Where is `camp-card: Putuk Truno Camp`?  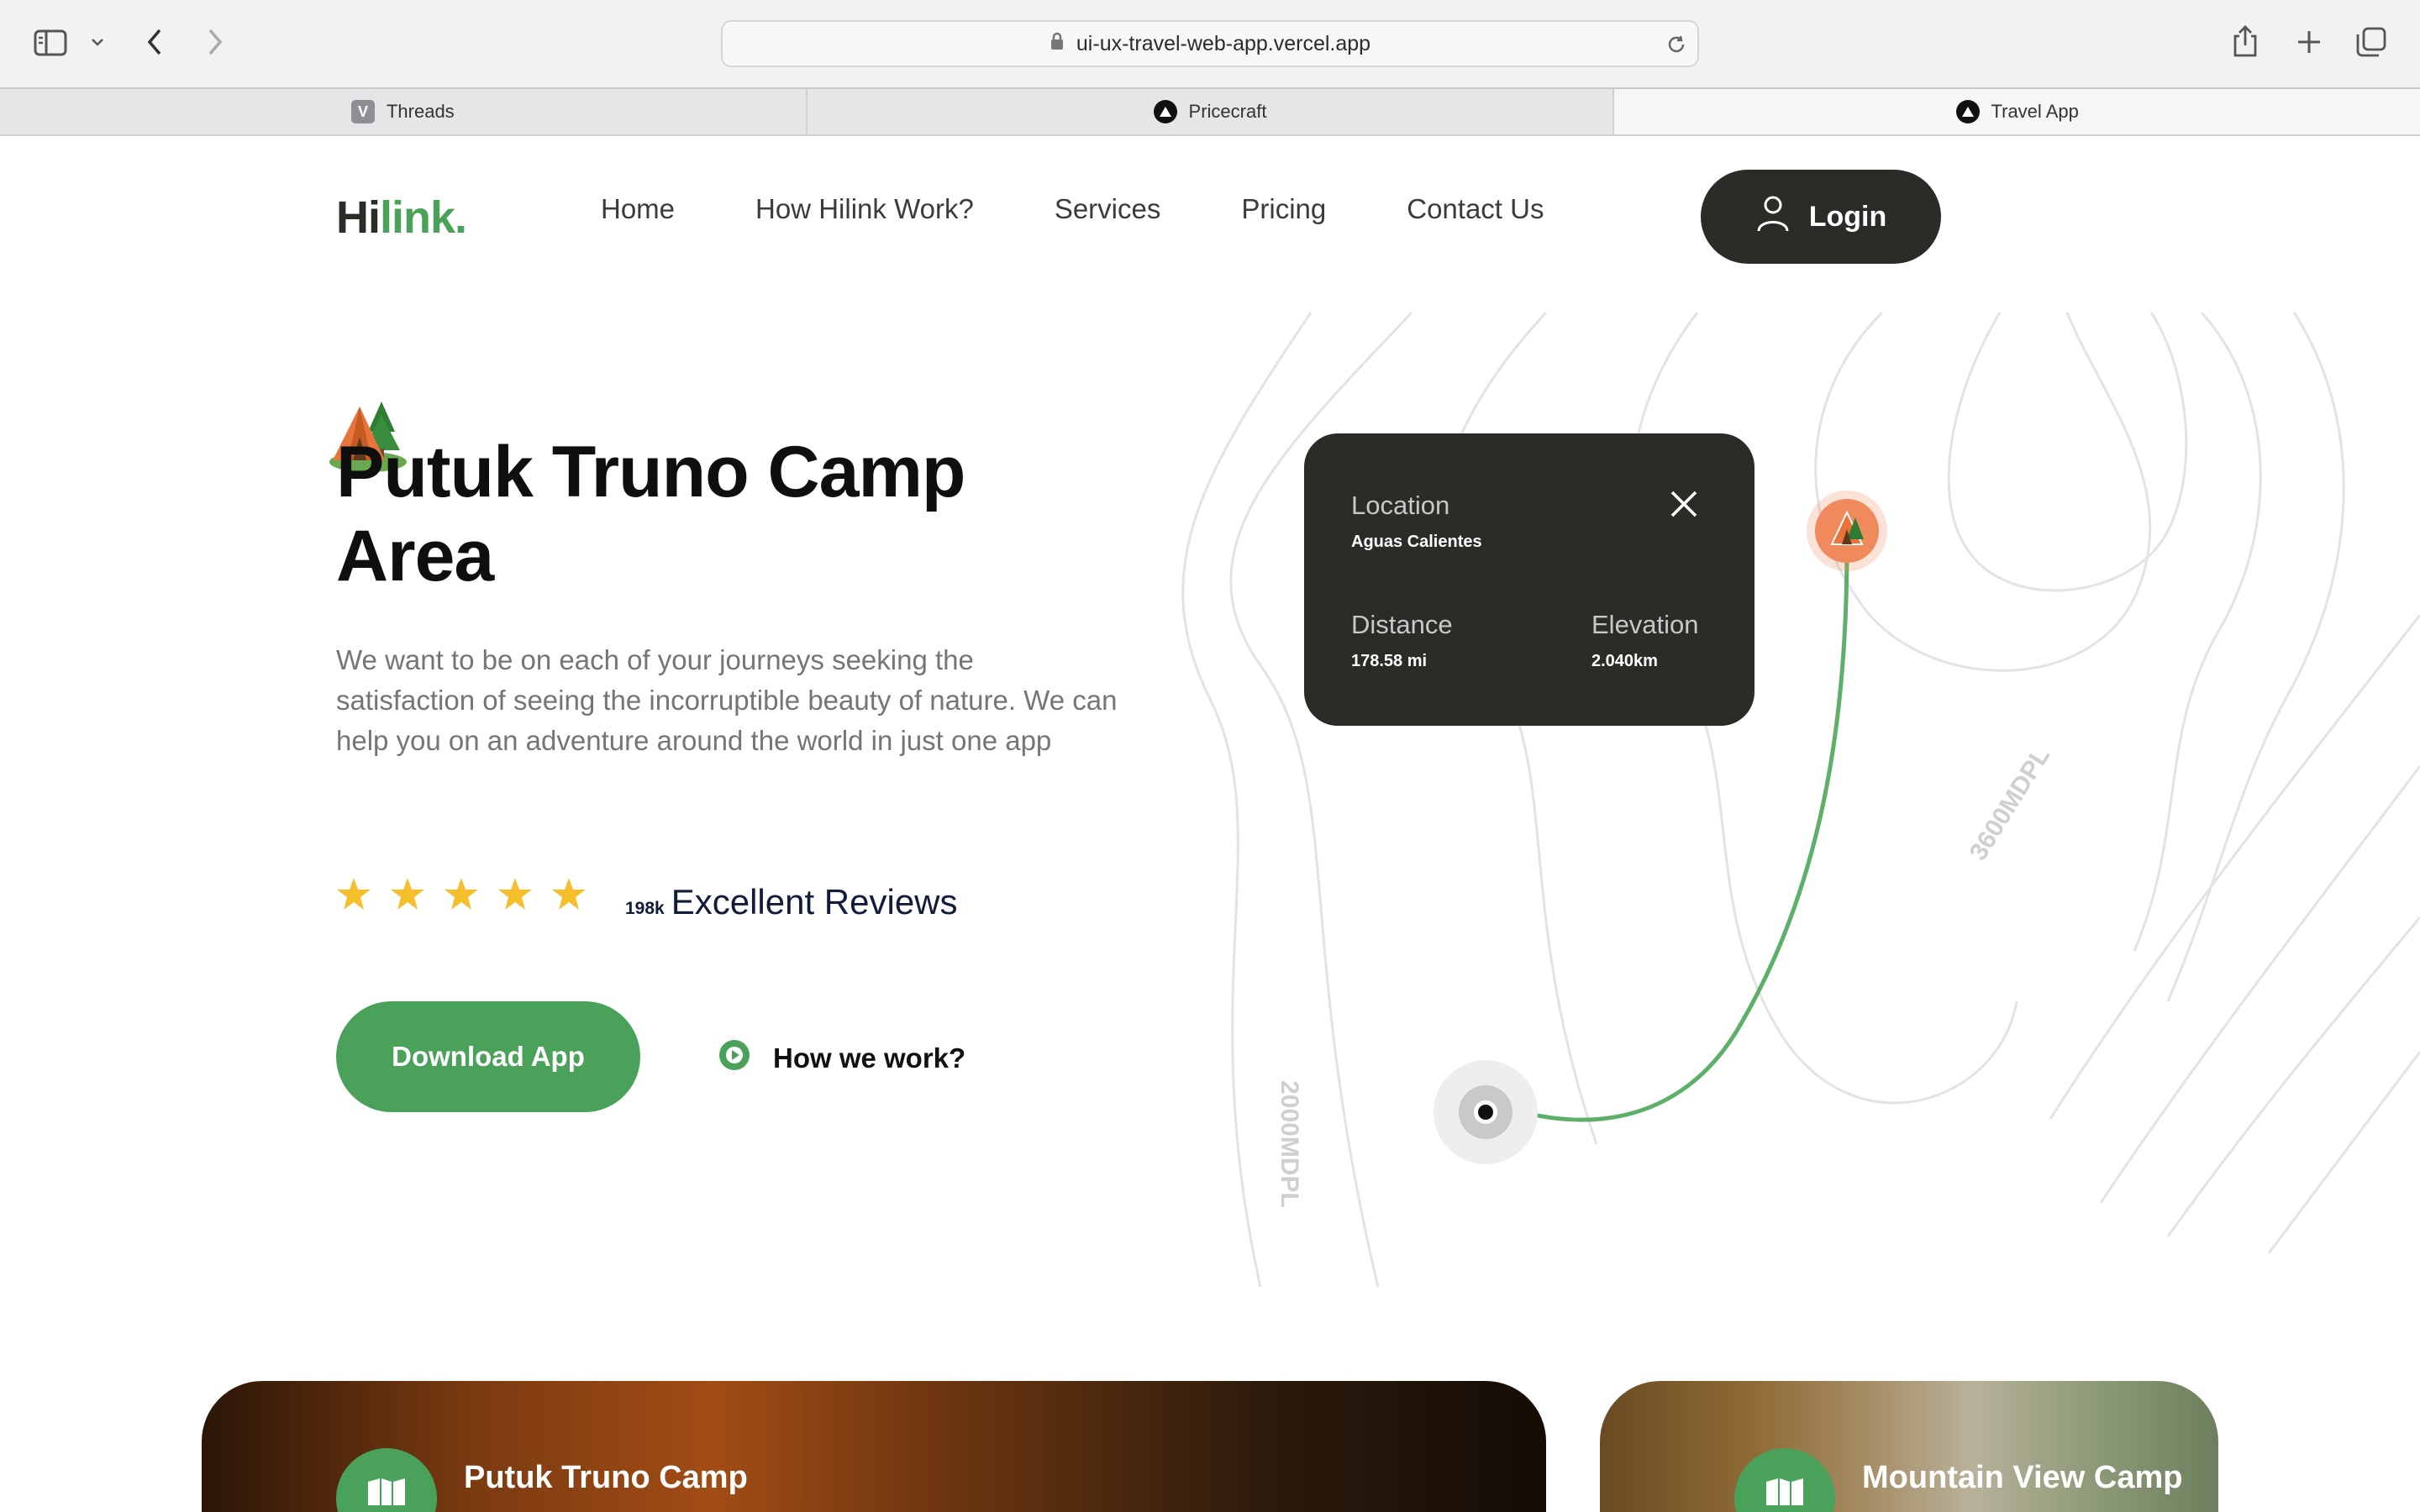 camp-card: Putuk Truno Camp is located at coordinates (874, 1446).